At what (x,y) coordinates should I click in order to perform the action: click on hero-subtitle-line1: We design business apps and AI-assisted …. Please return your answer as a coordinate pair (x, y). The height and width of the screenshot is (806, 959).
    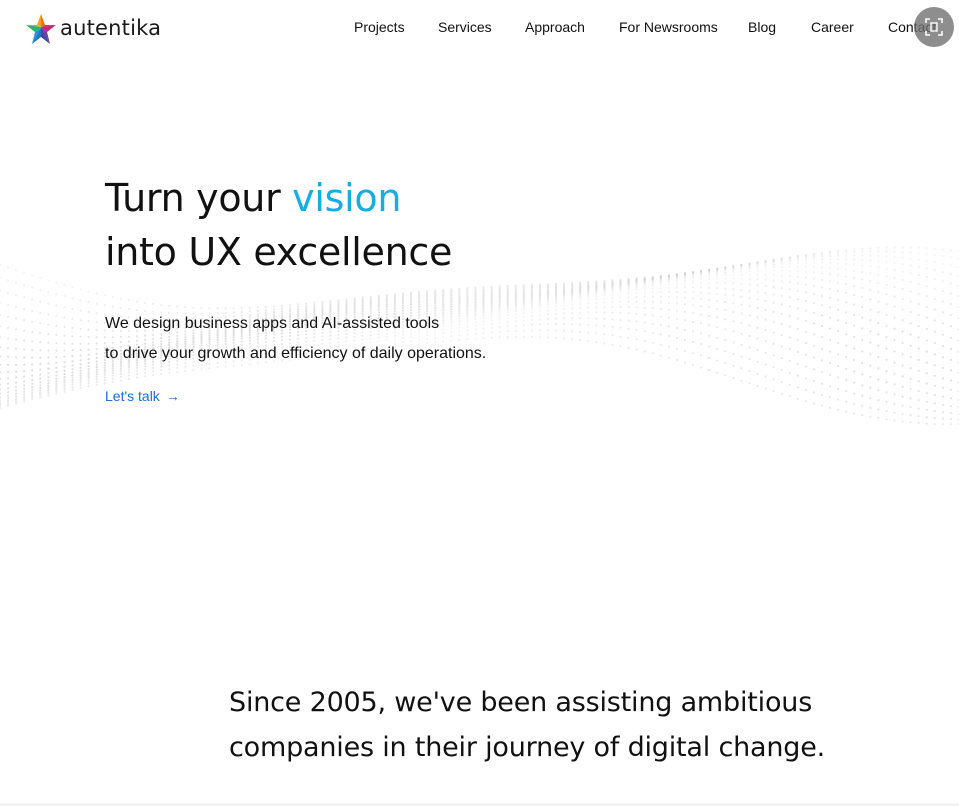
    Looking at the image, I should click on (272, 323).